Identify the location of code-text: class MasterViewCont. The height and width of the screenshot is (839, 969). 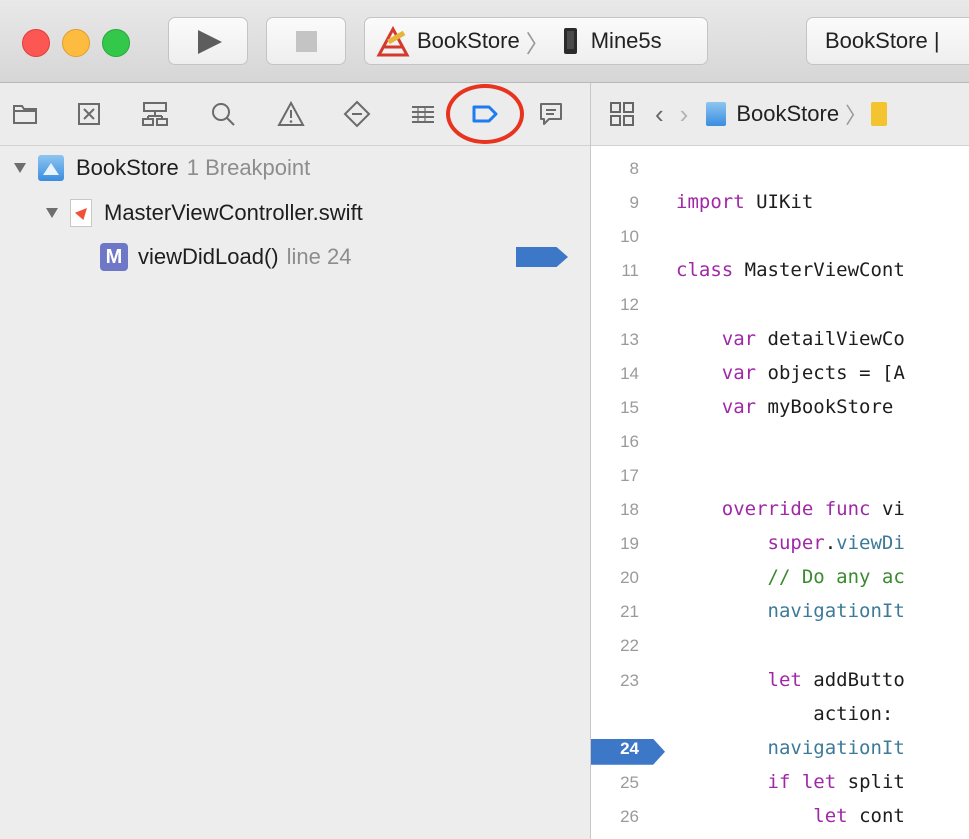
(790, 270).